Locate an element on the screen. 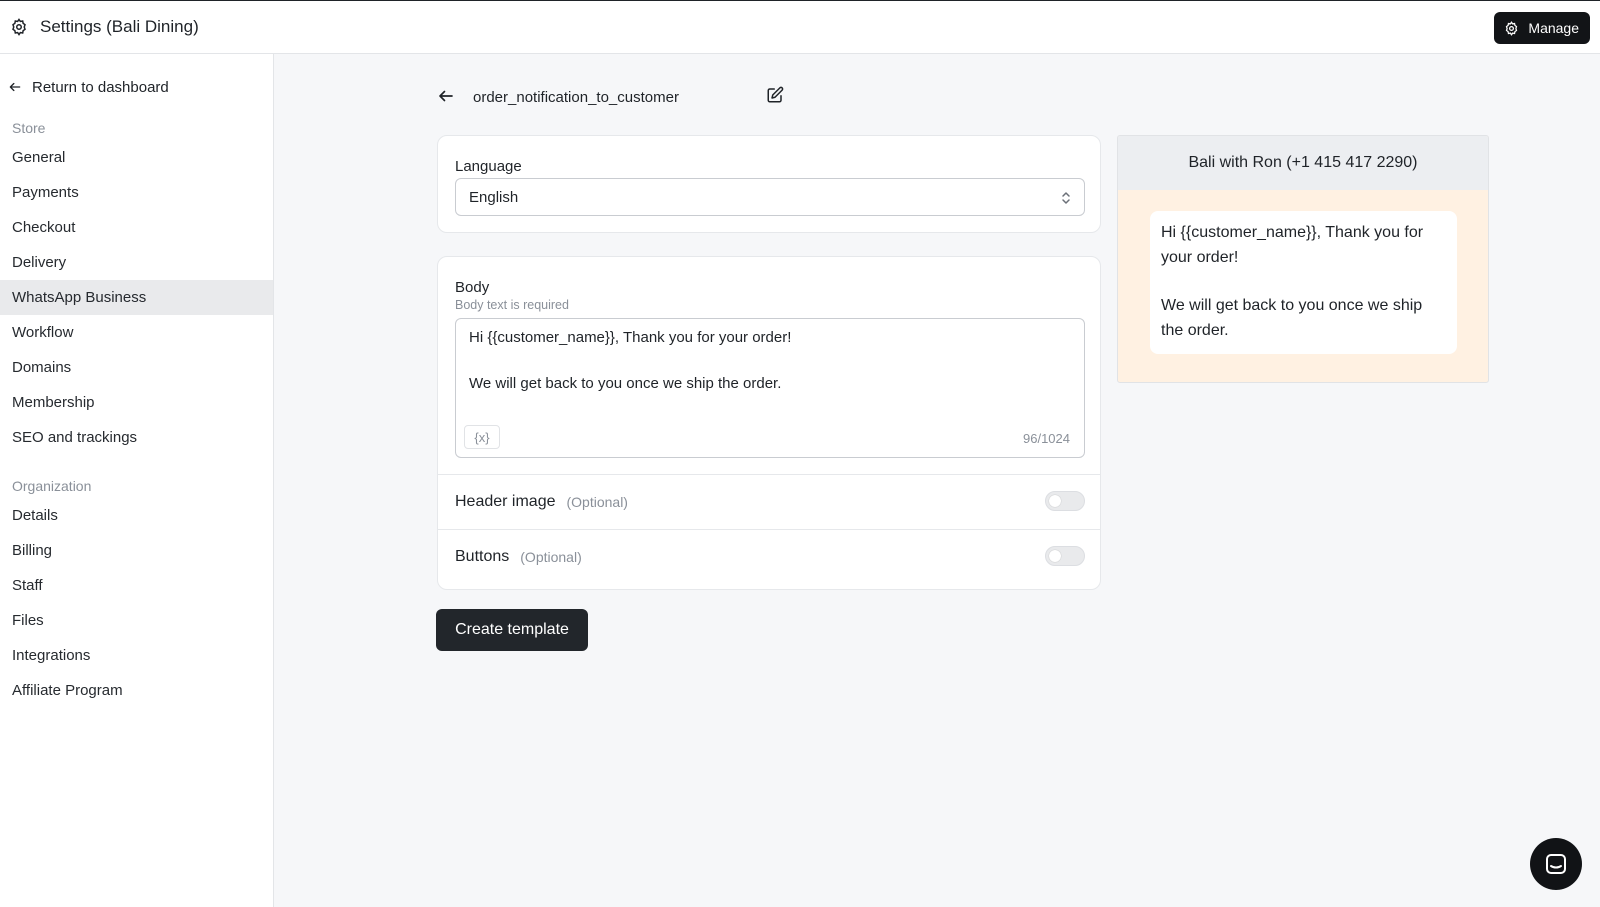  edit-icon is located at coordinates (776, 96).